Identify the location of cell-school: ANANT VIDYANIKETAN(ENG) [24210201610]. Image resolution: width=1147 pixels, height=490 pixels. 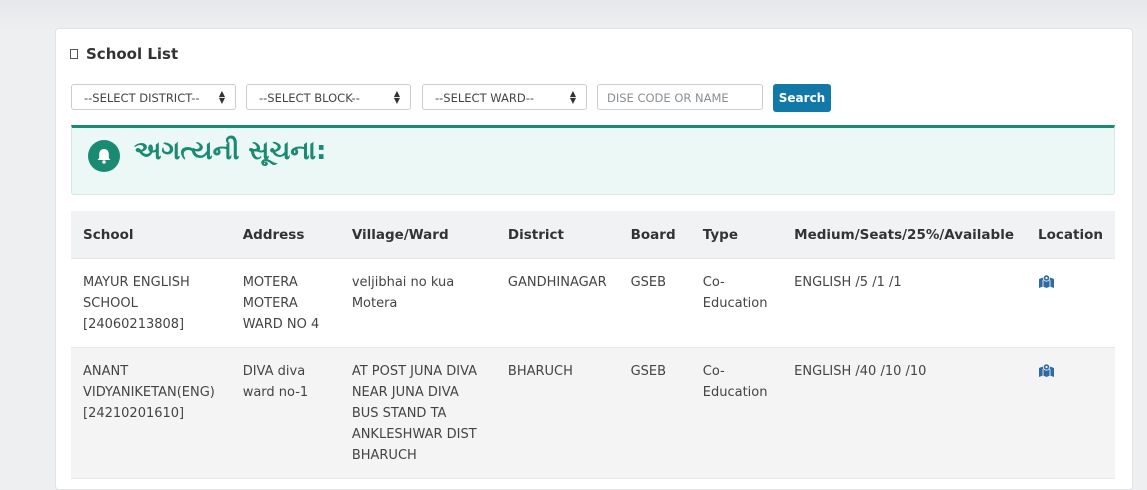
(151, 413).